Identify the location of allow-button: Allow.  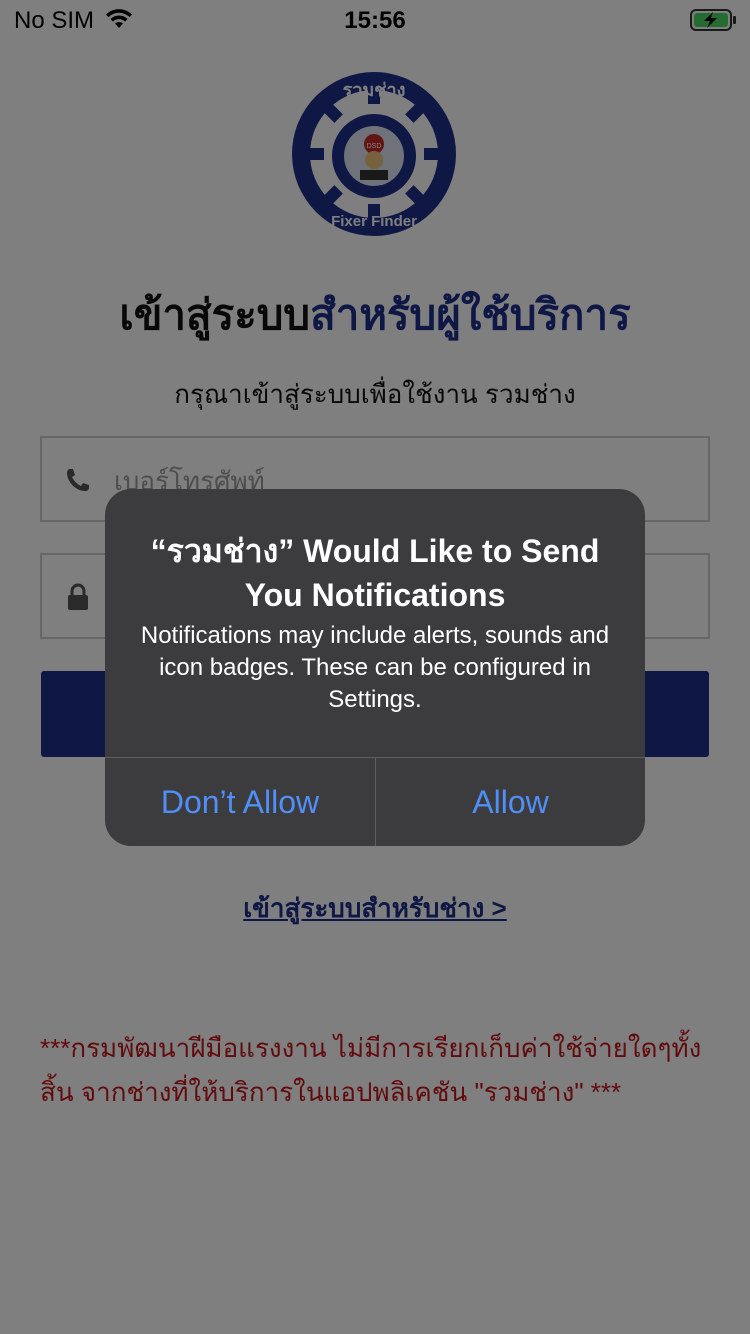
(510, 802).